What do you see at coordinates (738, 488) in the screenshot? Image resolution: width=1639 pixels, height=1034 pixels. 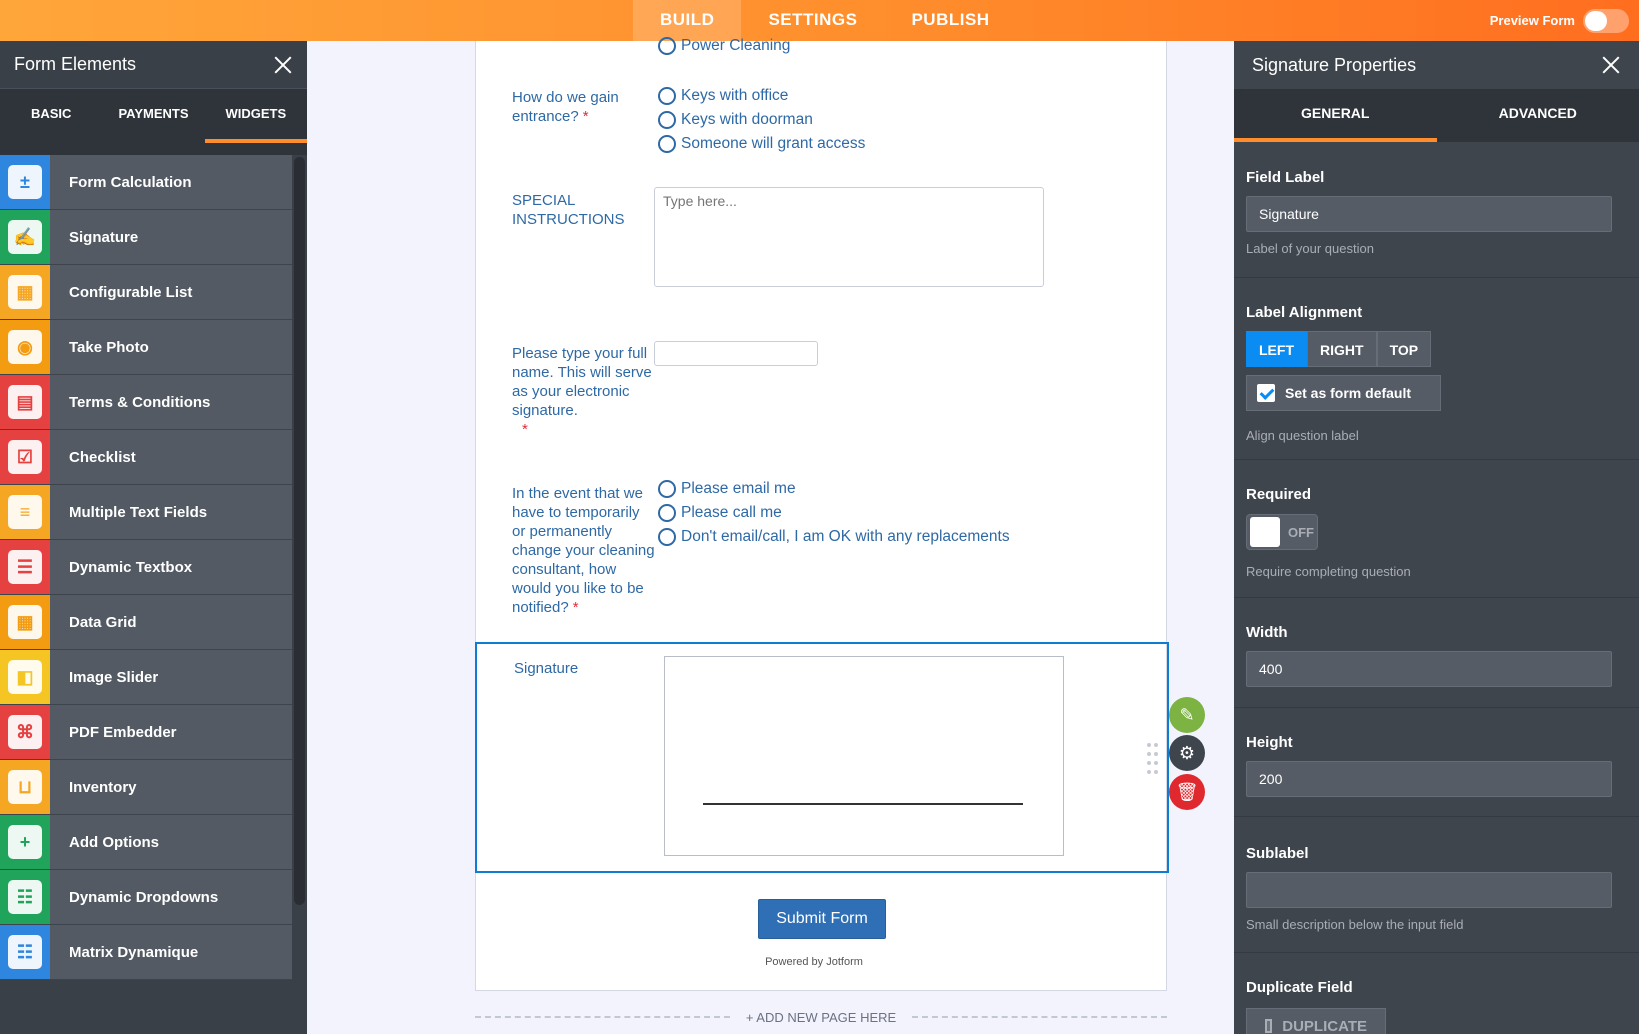 I see `option-label: Please email me` at bounding box center [738, 488].